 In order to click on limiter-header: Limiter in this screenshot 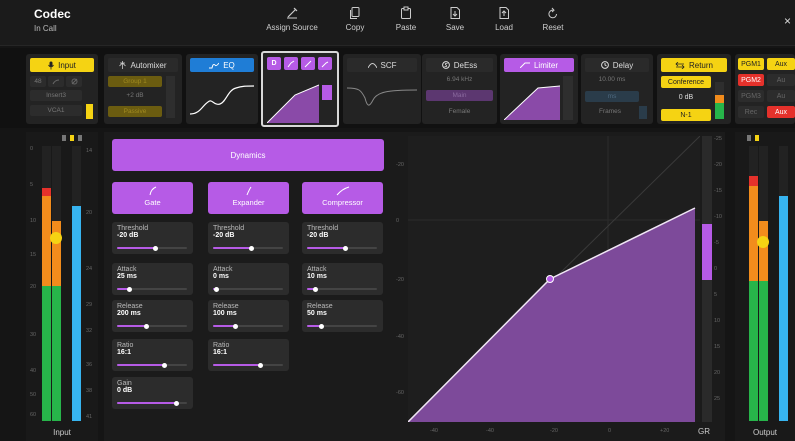, I will do `click(539, 65)`.